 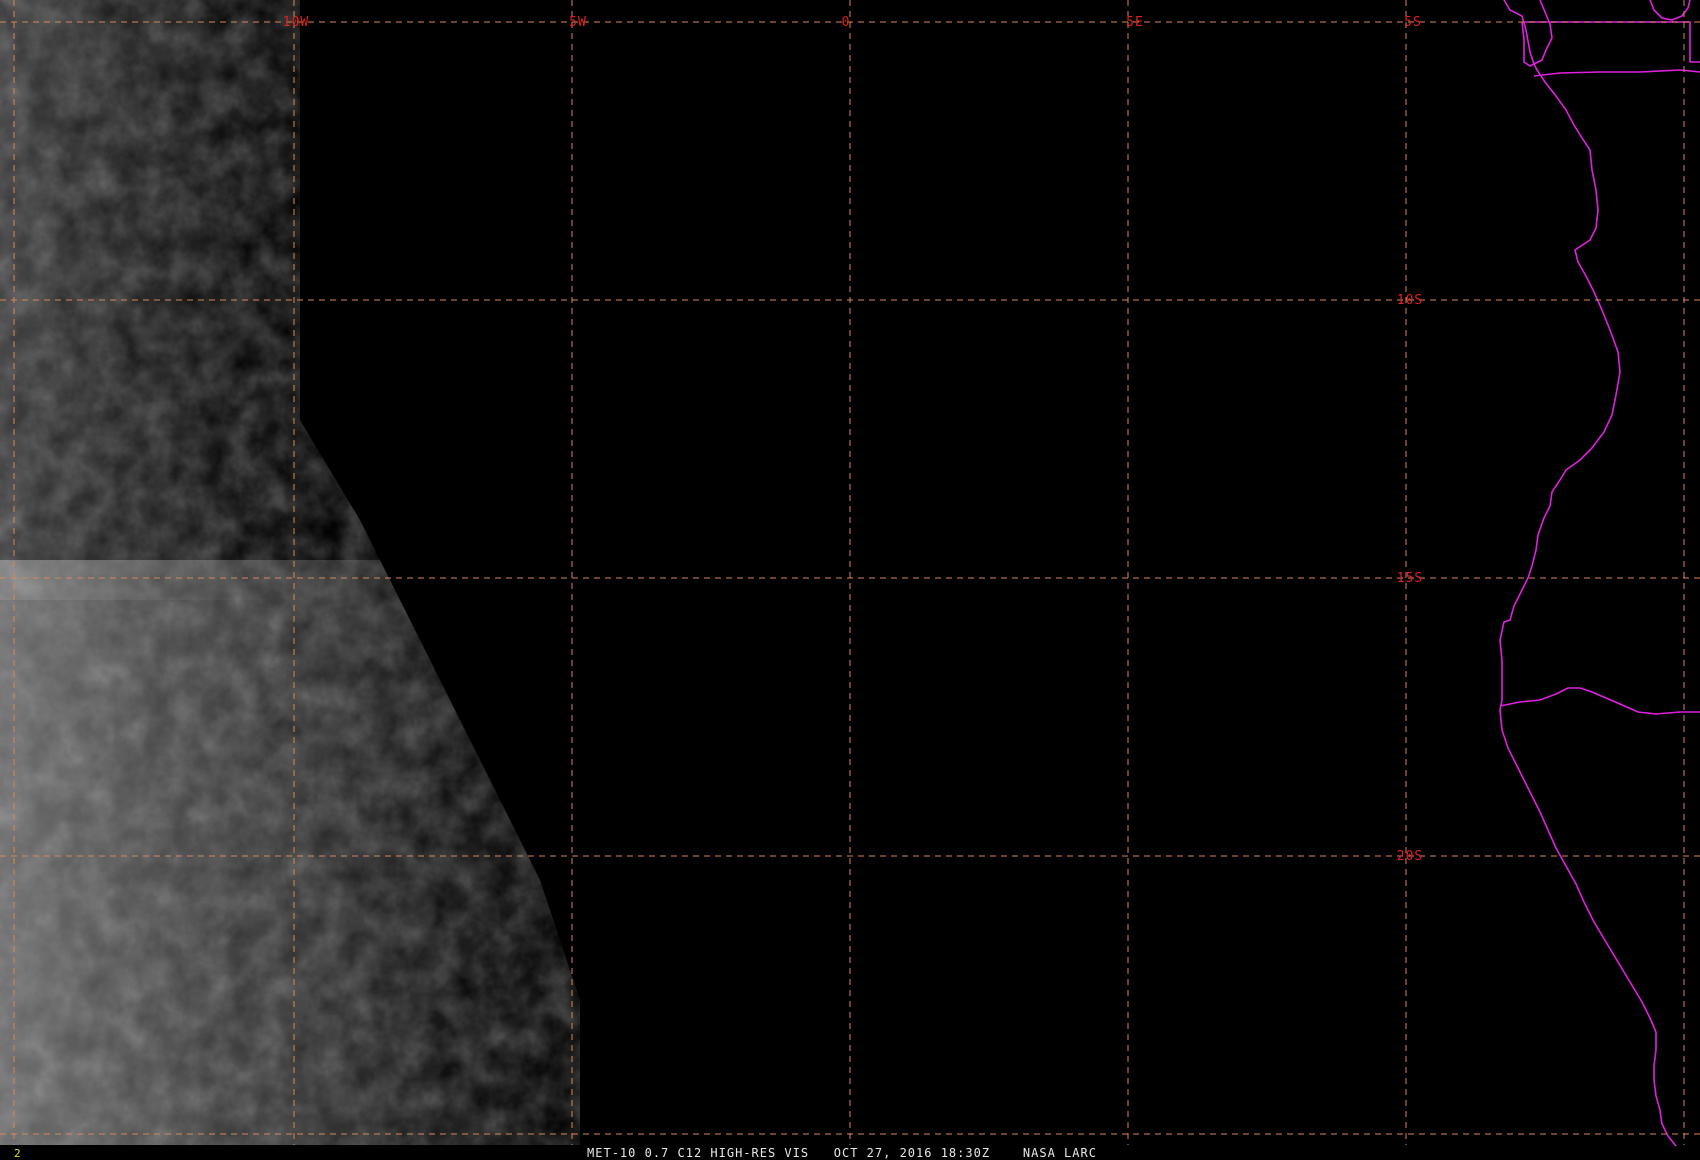 I want to click on lon-label-0: 0, so click(x=846, y=22).